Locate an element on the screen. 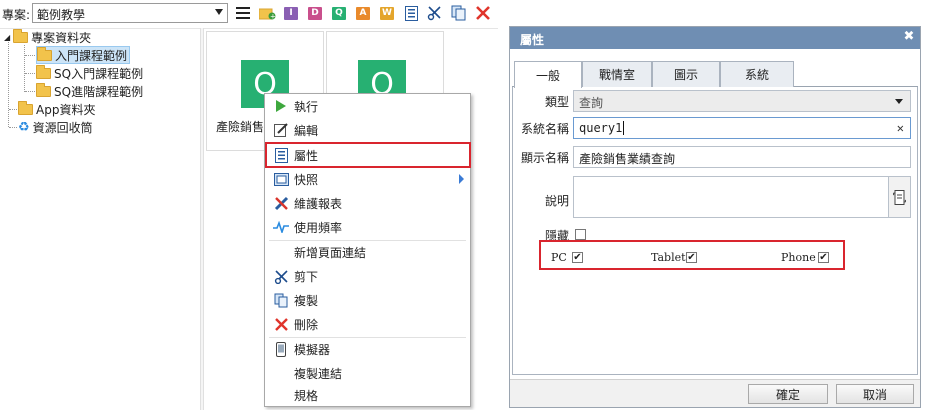 This screenshot has height=410, width=926. display-name-input: 產險銷售業績查詢 is located at coordinates (742, 157).